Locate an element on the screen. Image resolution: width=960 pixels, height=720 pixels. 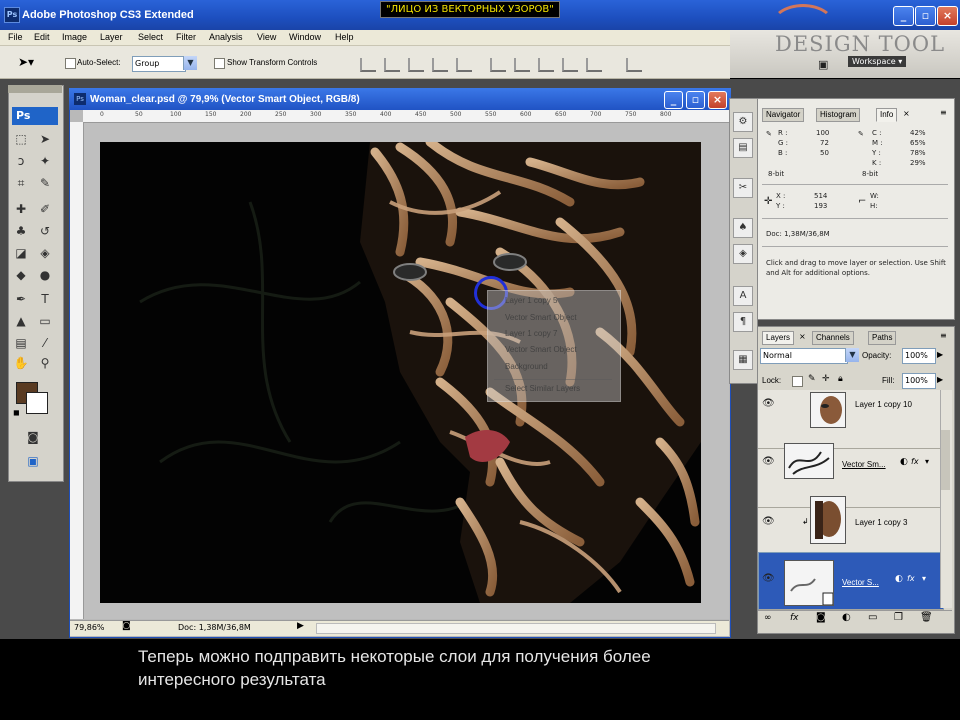
brushes-panel-icon: ⚙ is located at coordinates (743, 122).